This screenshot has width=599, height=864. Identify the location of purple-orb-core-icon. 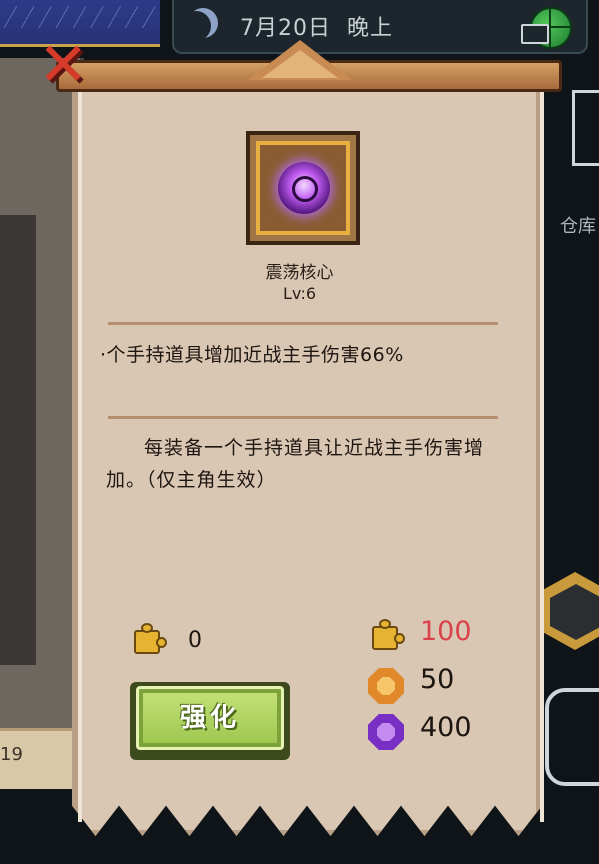
(304, 188).